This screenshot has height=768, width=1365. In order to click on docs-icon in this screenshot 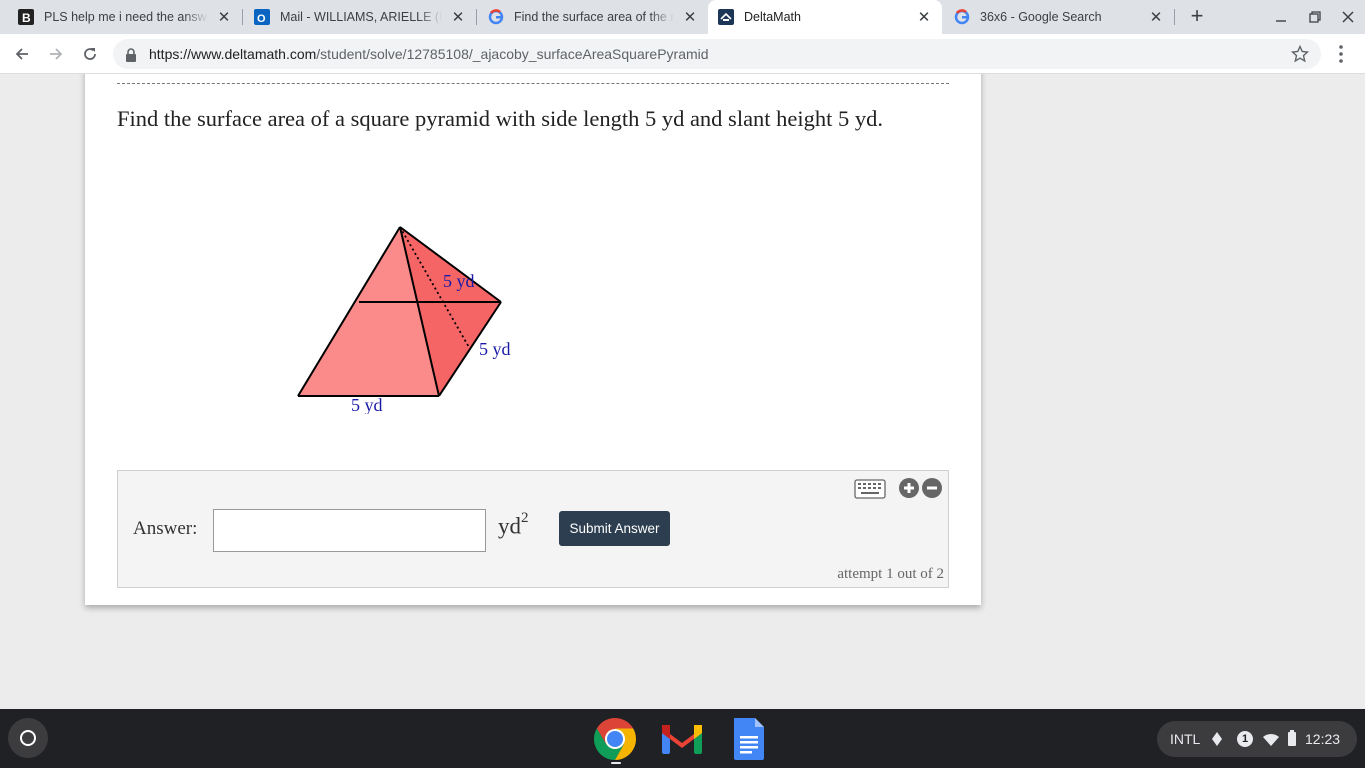, I will do `click(749, 739)`.